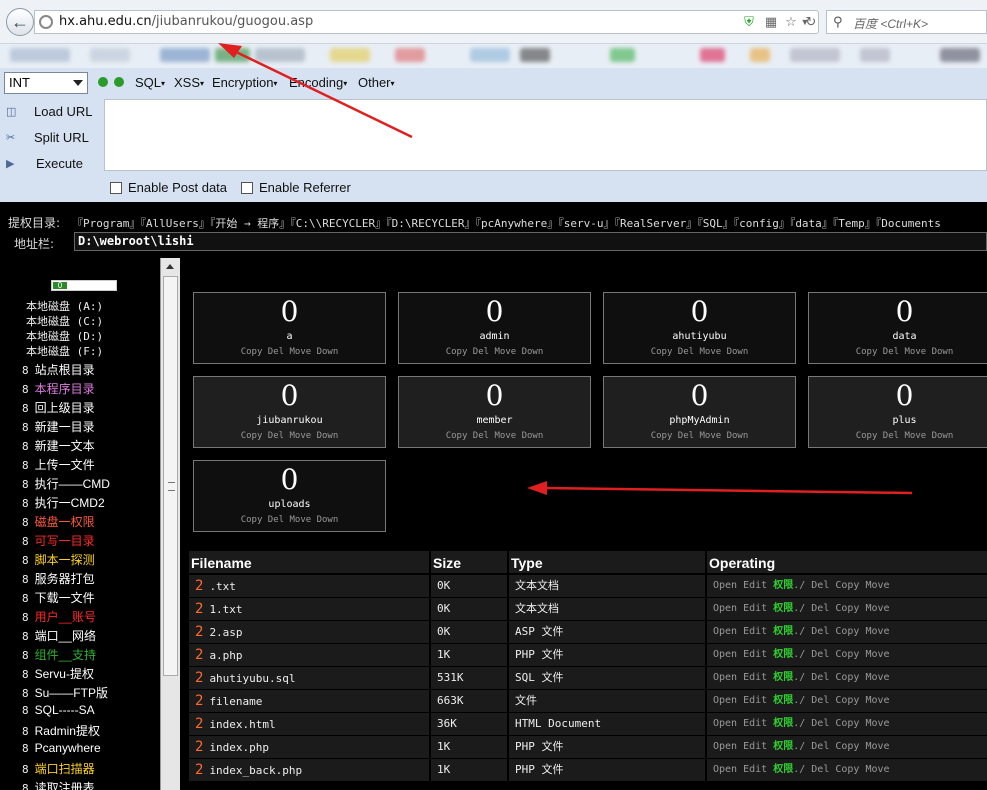 The image size is (987, 790). Describe the element at coordinates (699, 395) in the screenshot. I see `folder-count: 0` at that location.